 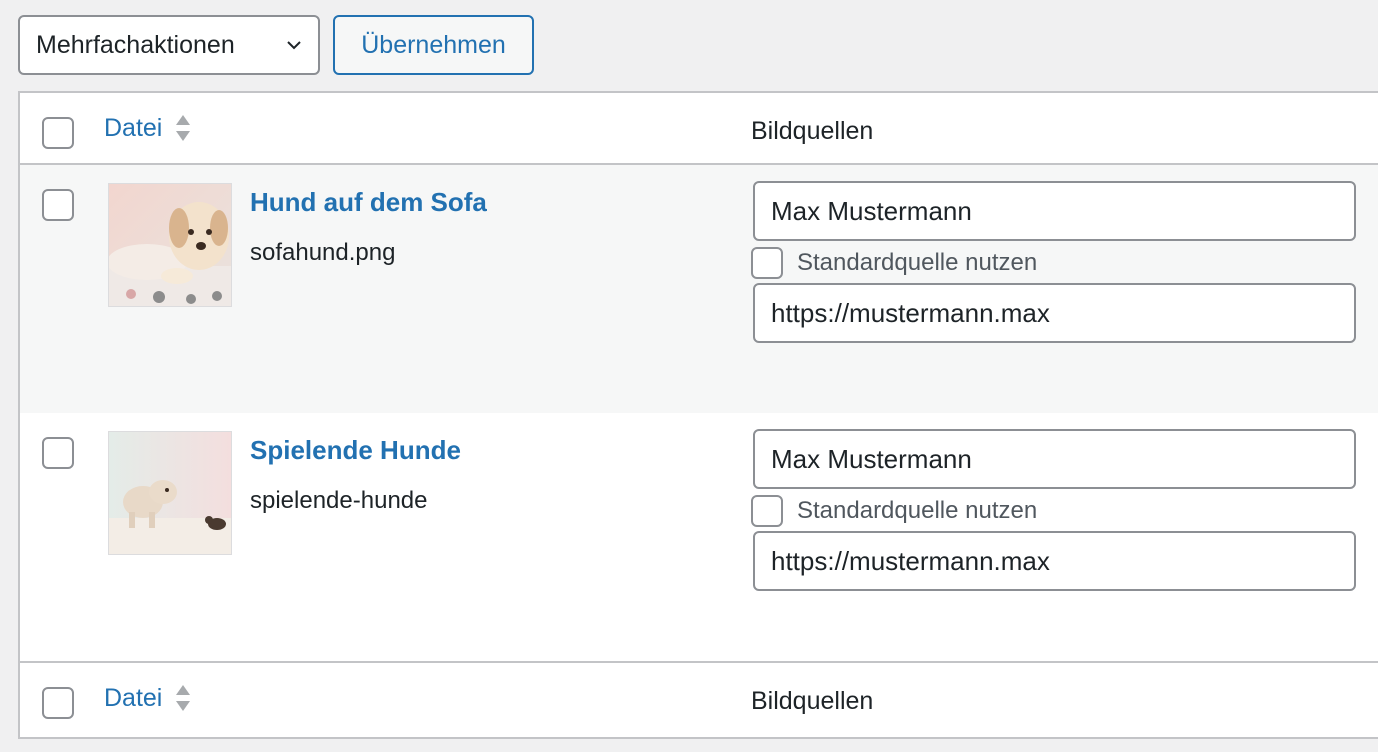 I want to click on chevron-down-icon, so click(x=294, y=45).